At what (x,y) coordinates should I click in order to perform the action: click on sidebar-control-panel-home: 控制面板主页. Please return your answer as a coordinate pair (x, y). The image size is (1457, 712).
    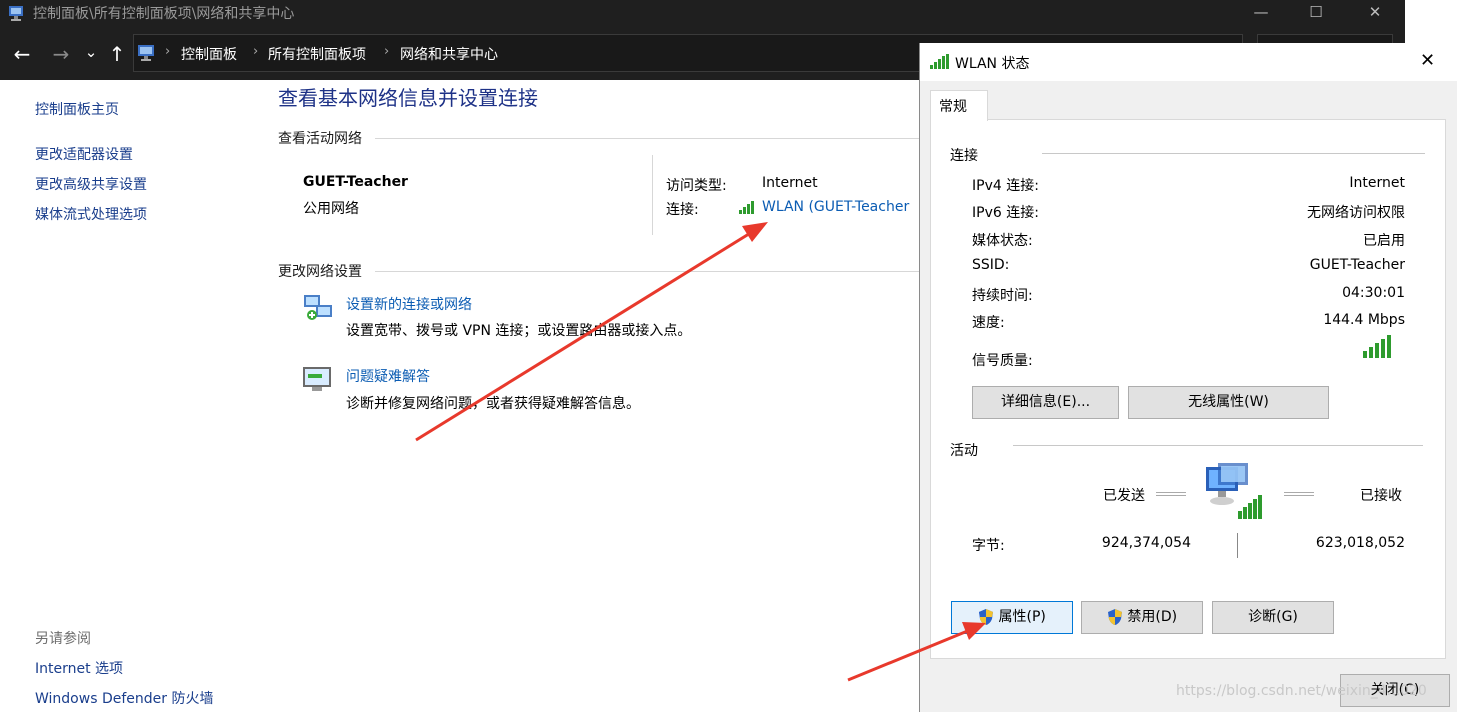
    Looking at the image, I should click on (77, 109).